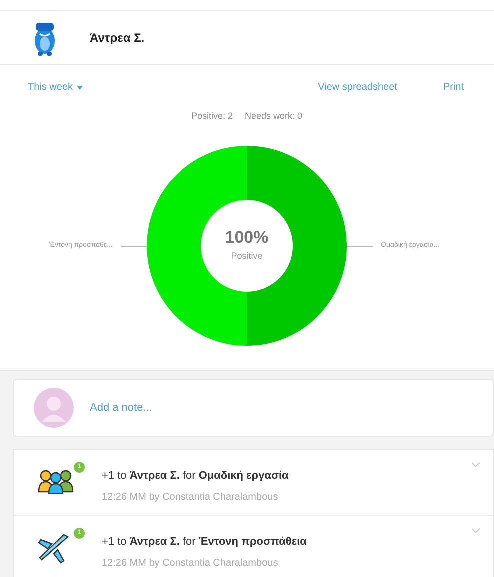 Image resolution: width=494 pixels, height=577 pixels. What do you see at coordinates (54, 408) in the screenshot?
I see `user-avatar-icon` at bounding box center [54, 408].